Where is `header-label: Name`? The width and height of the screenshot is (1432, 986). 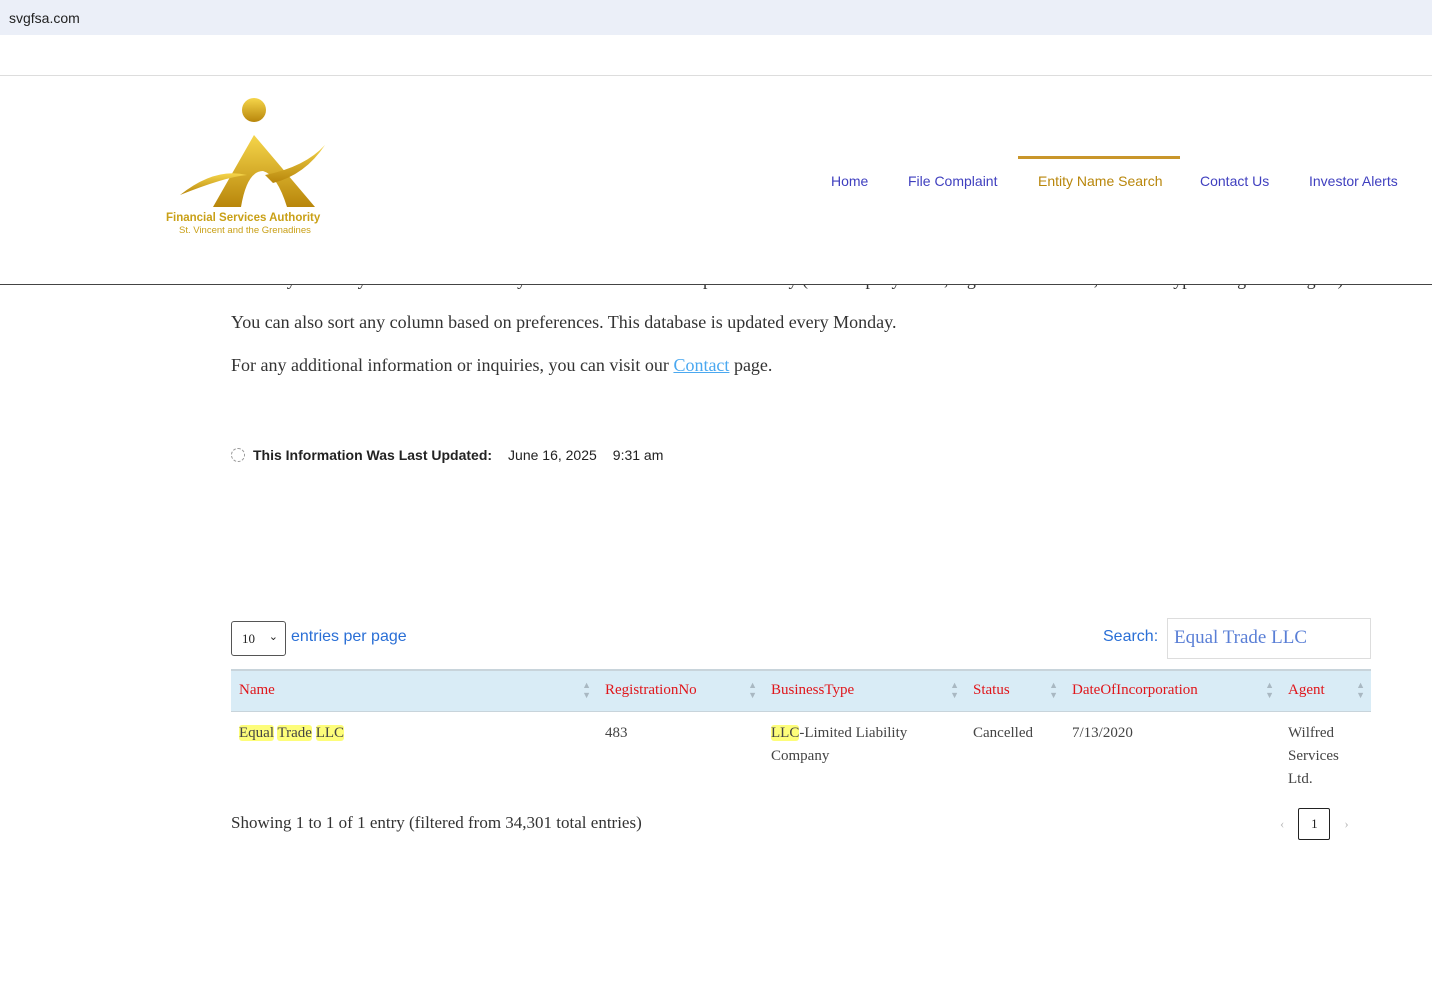 header-label: Name is located at coordinates (257, 690).